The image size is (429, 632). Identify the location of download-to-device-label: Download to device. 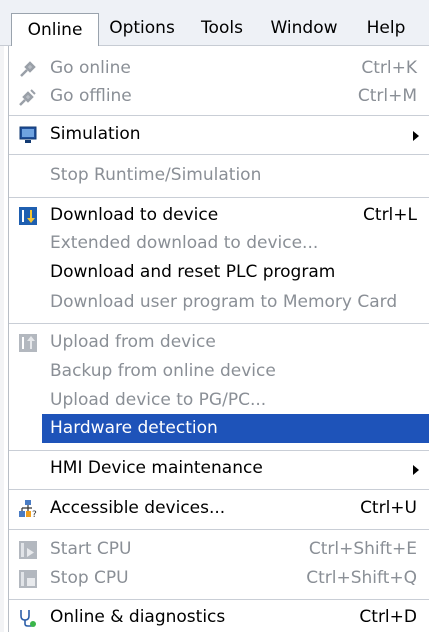
(134, 215).